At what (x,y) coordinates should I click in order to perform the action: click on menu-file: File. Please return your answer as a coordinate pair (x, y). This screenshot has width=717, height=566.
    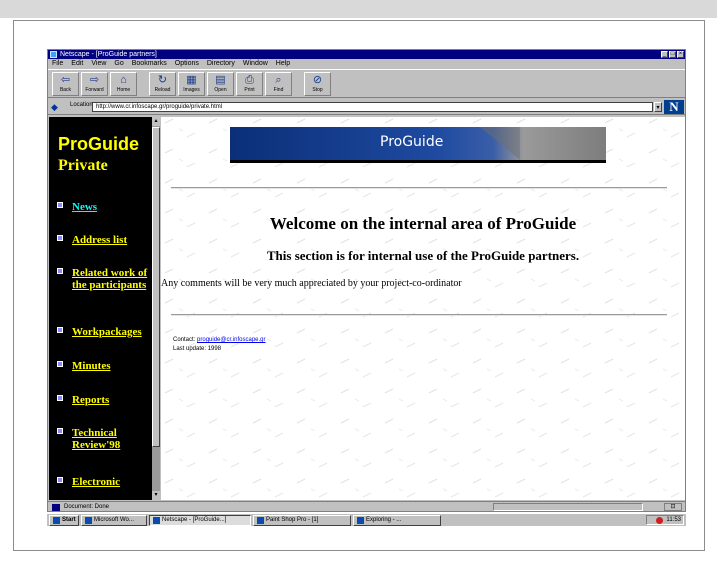
    Looking at the image, I should click on (57, 63).